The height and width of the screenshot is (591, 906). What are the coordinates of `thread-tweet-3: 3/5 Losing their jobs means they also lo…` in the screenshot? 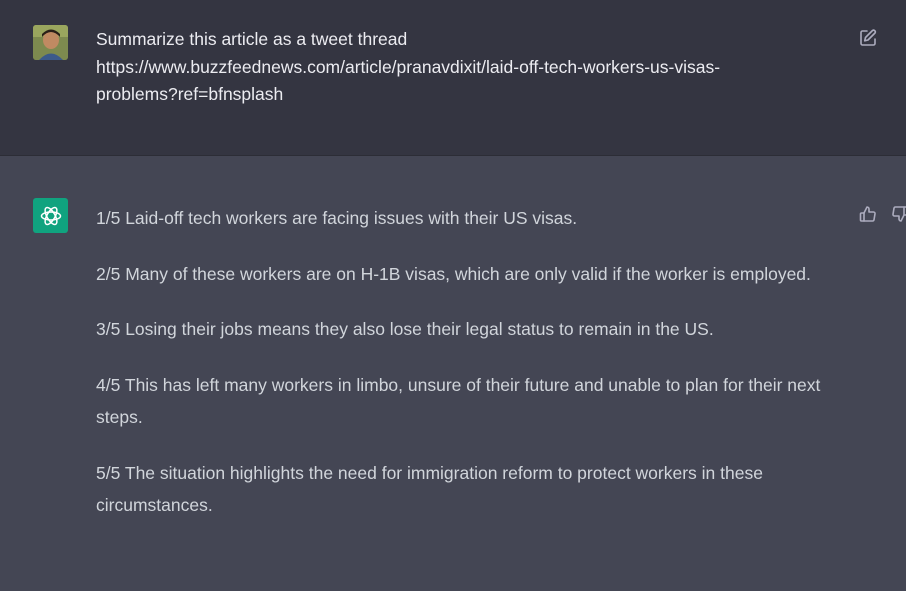 It's located at (405, 329).